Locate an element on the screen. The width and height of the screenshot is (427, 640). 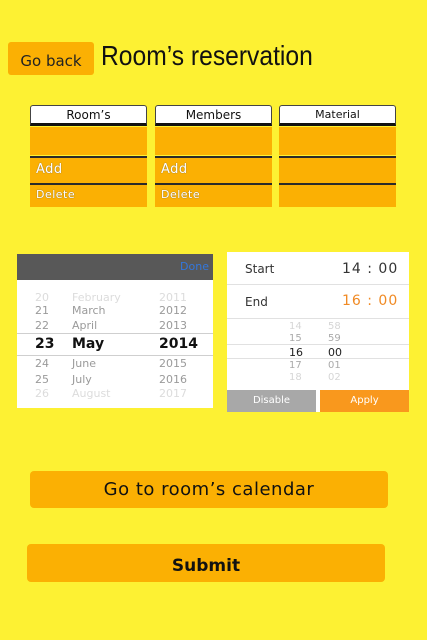
material-empty-slot is located at coordinates (337, 141).